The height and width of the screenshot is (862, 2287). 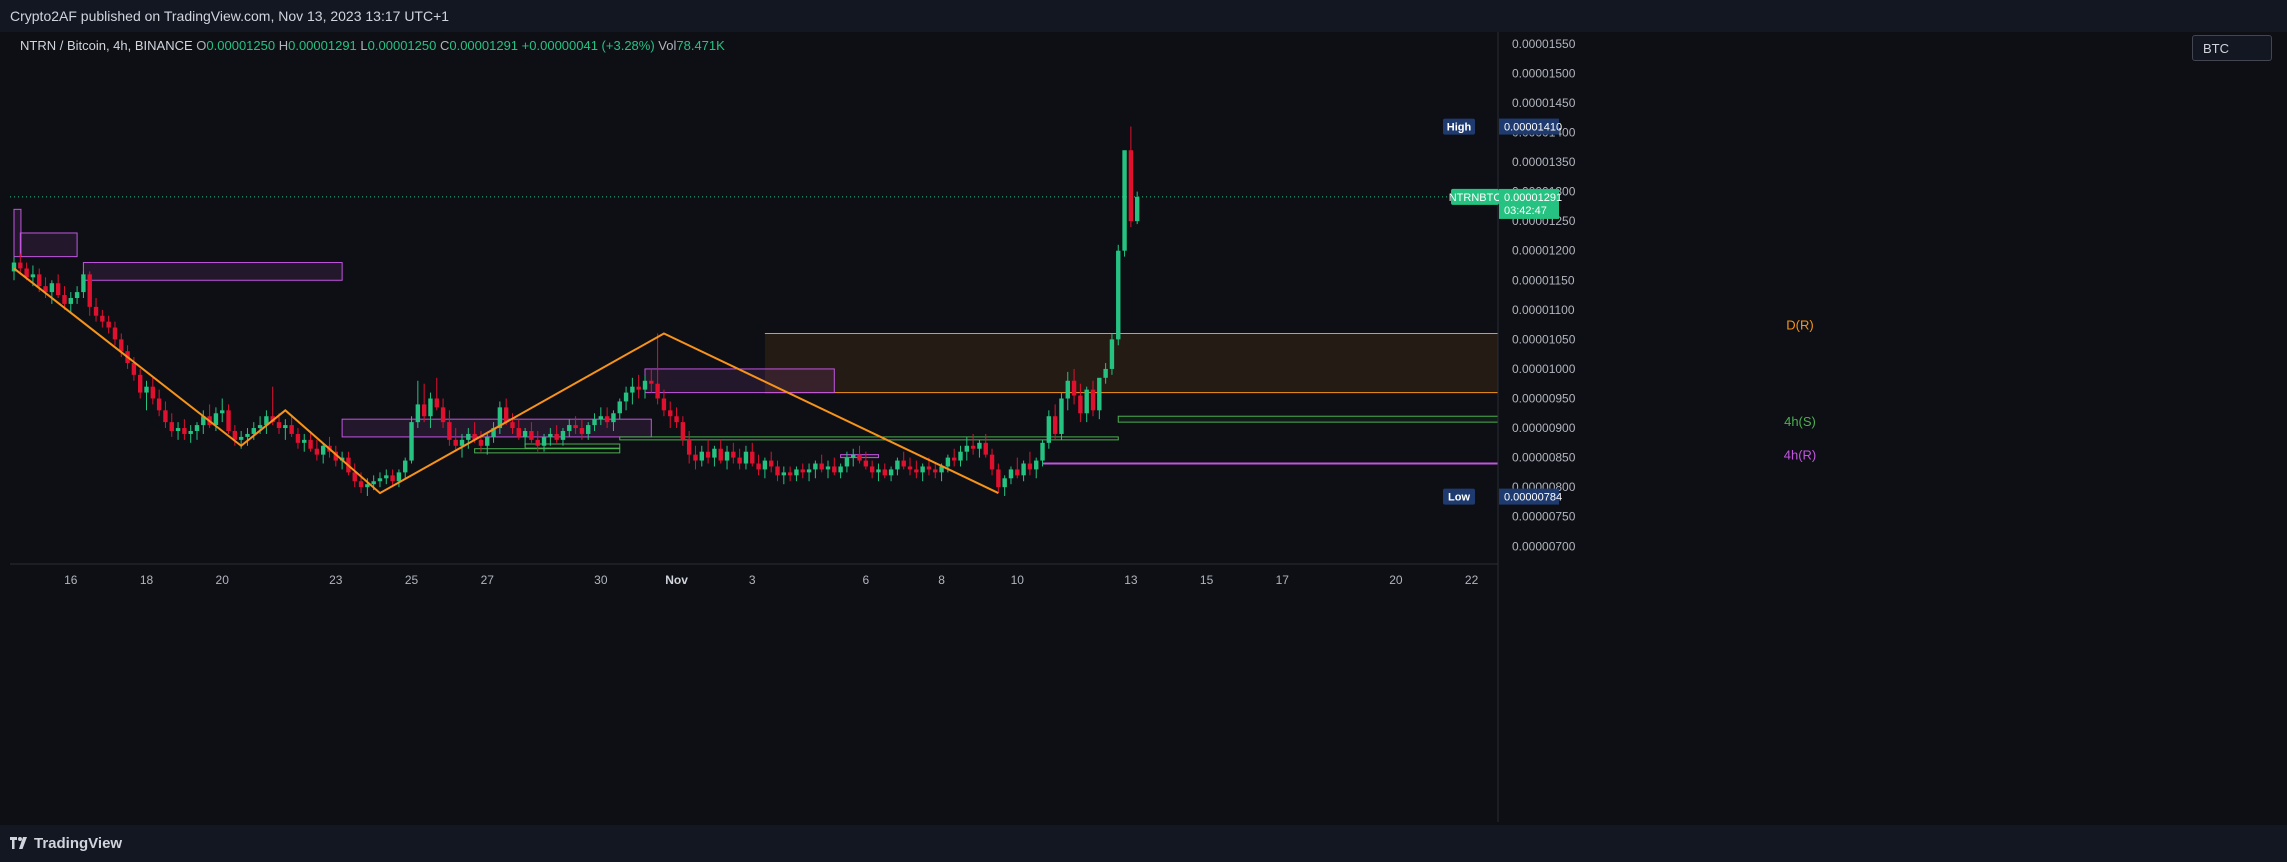 I want to click on price-tick-label: 0.00001050, so click(x=1544, y=339).